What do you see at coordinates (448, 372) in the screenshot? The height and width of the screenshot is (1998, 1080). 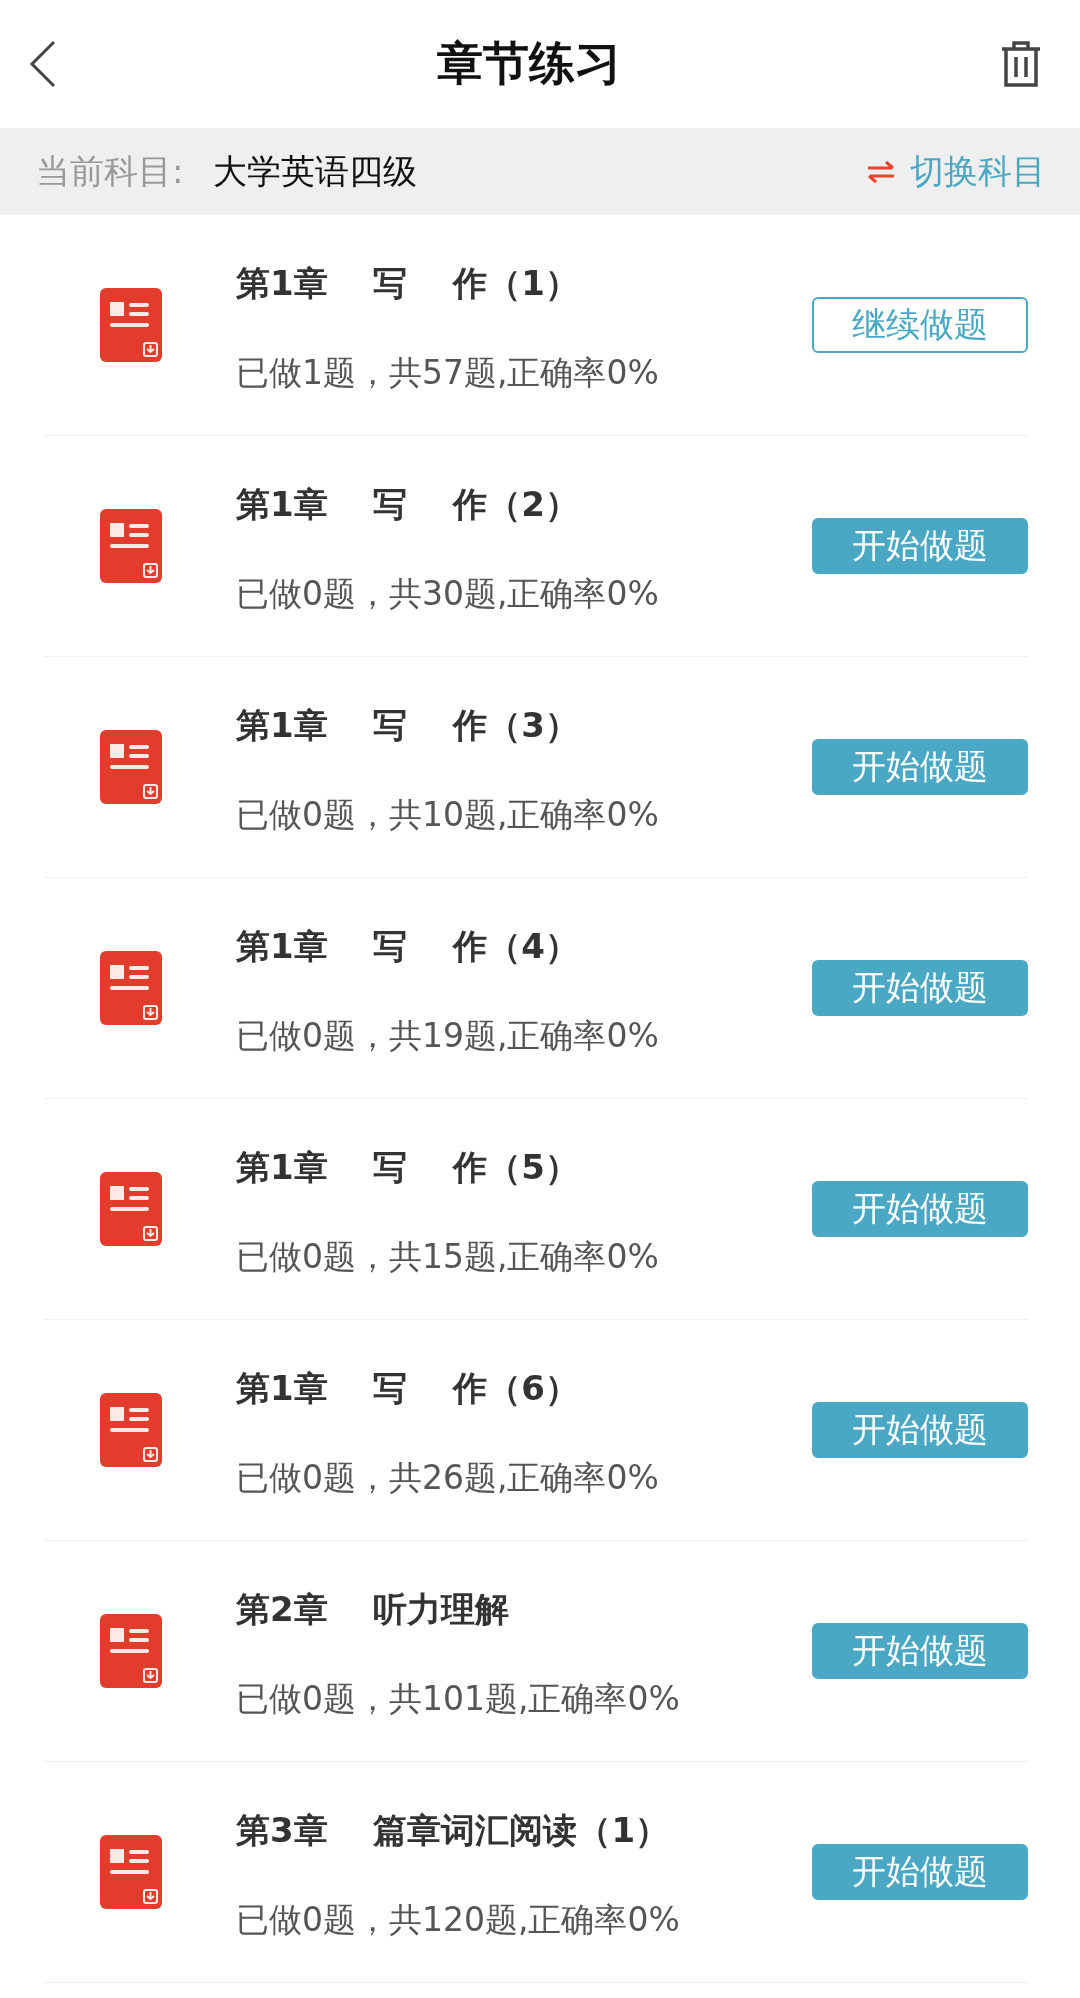 I see `progress-text: 已做1题，共57题,正确率0%` at bounding box center [448, 372].